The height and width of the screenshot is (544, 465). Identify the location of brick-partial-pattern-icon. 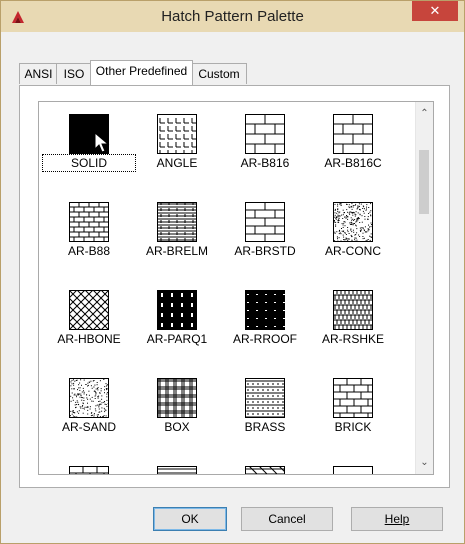
(89, 470).